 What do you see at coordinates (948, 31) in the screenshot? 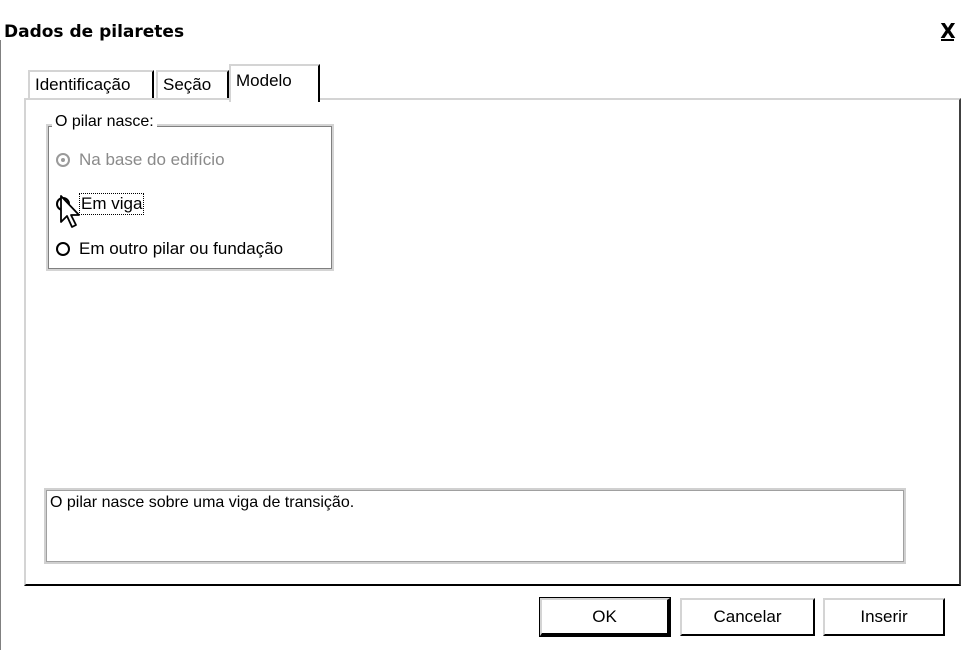
I see `close-button: X` at bounding box center [948, 31].